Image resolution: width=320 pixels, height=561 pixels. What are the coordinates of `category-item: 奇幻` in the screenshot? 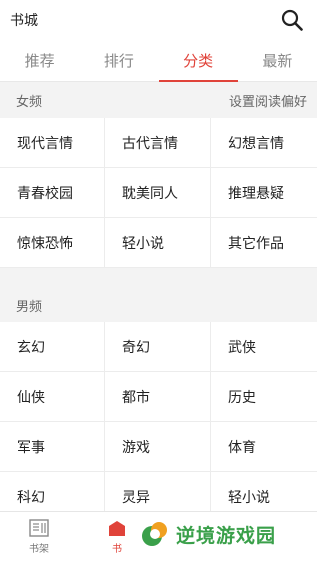 It's located at (158, 347).